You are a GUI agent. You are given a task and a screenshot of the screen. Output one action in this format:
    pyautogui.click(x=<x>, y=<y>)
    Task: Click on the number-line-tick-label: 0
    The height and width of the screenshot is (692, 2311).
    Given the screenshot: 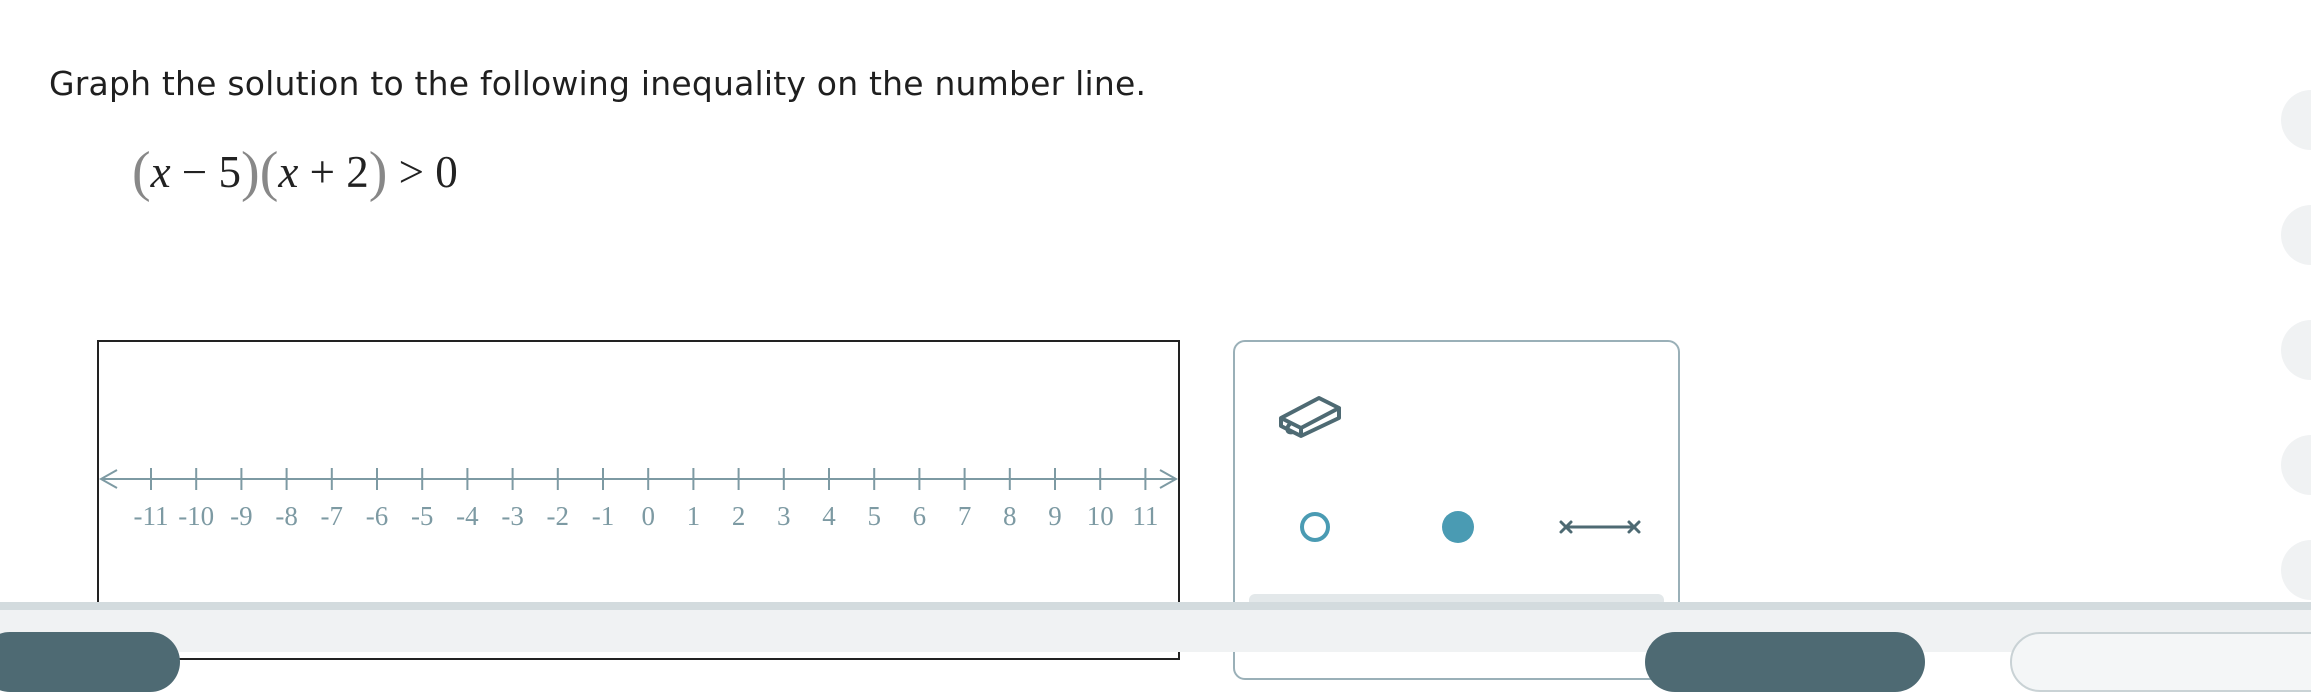 What is the action you would take?
    pyautogui.click(x=648, y=516)
    